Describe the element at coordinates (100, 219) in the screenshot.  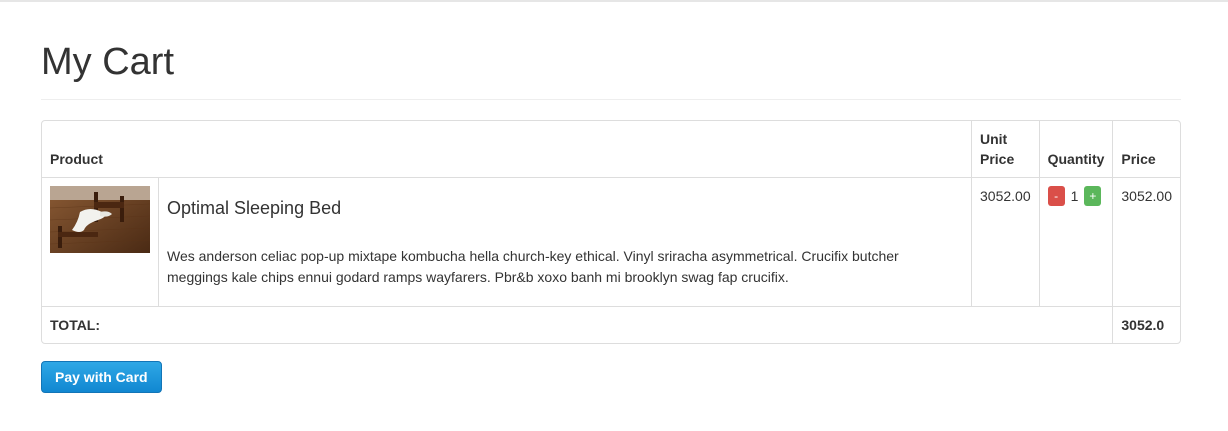
I see `product-thumbnail` at that location.